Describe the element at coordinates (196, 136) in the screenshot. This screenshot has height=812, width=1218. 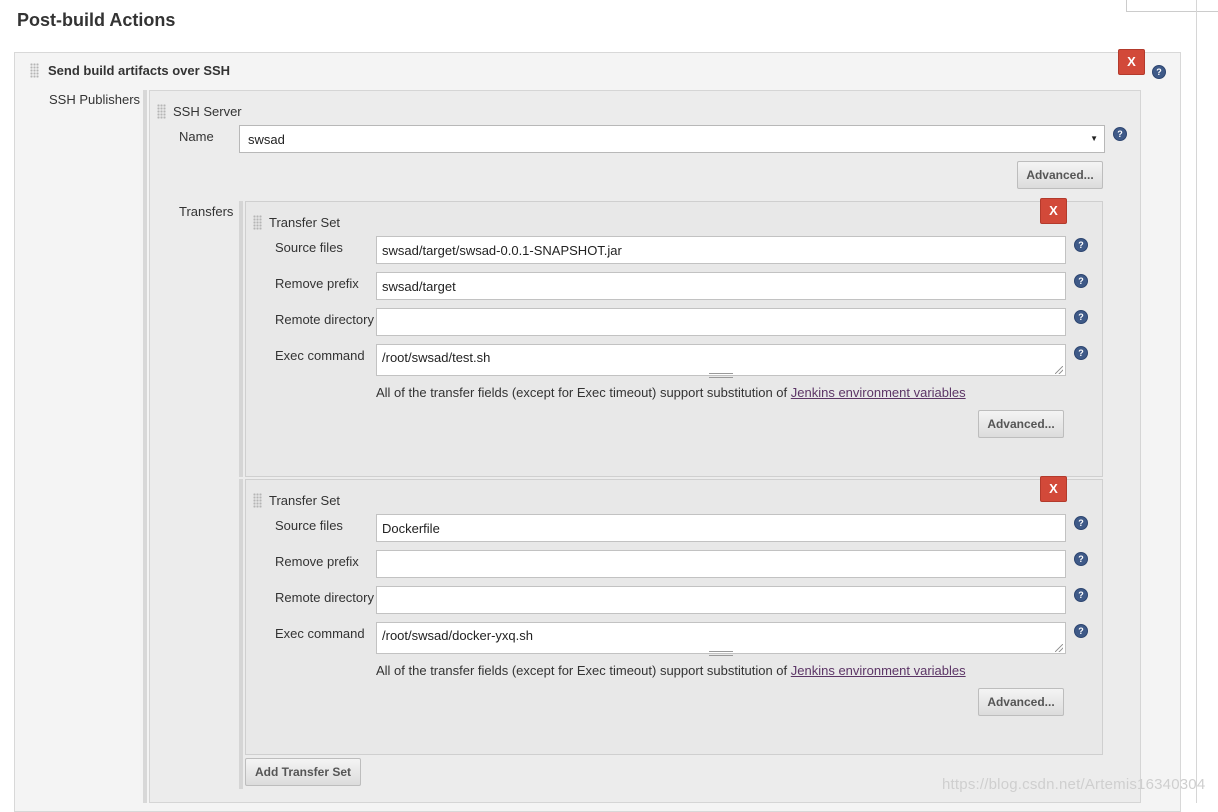
I see `name-label: Name` at that location.